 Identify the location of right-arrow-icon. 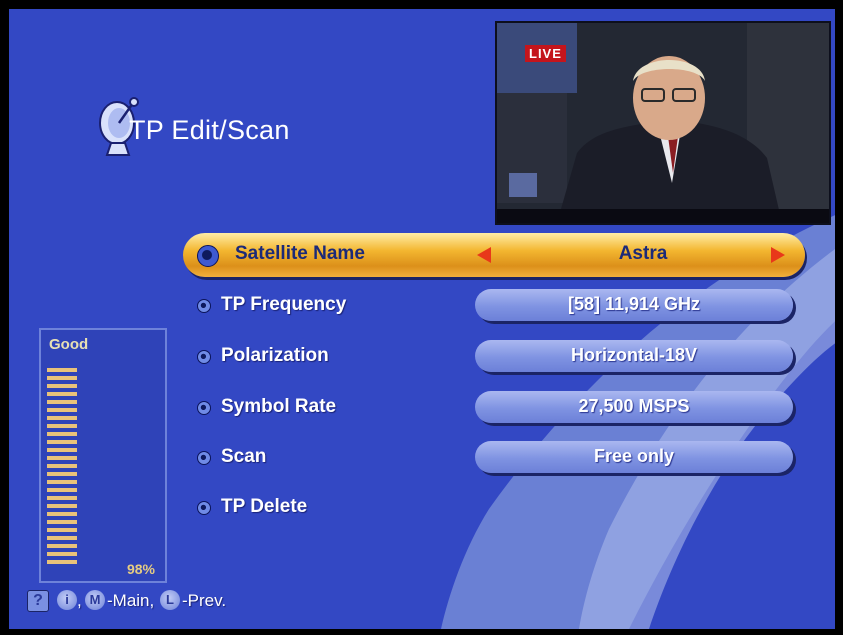
(778, 255).